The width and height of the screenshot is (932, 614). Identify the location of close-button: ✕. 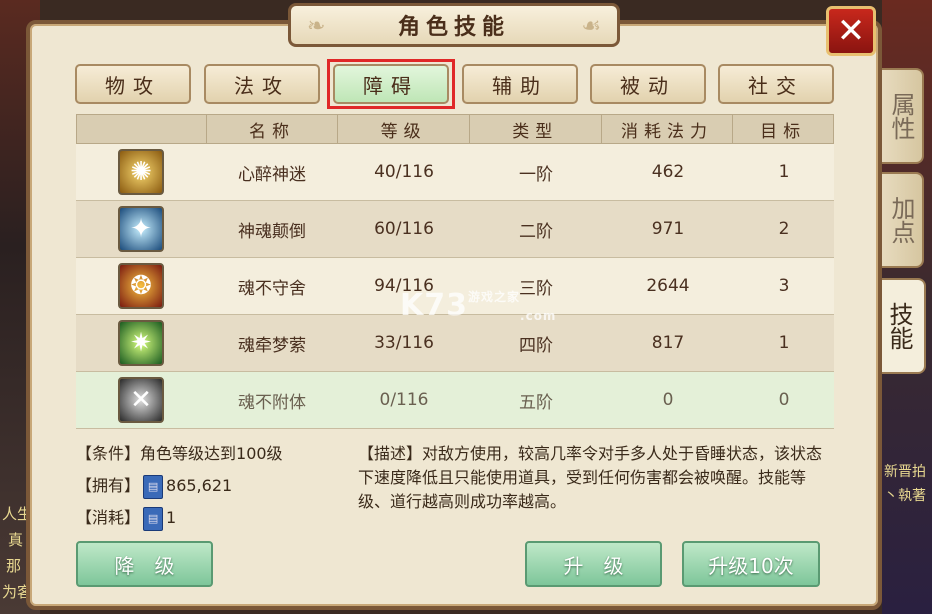
(851, 31).